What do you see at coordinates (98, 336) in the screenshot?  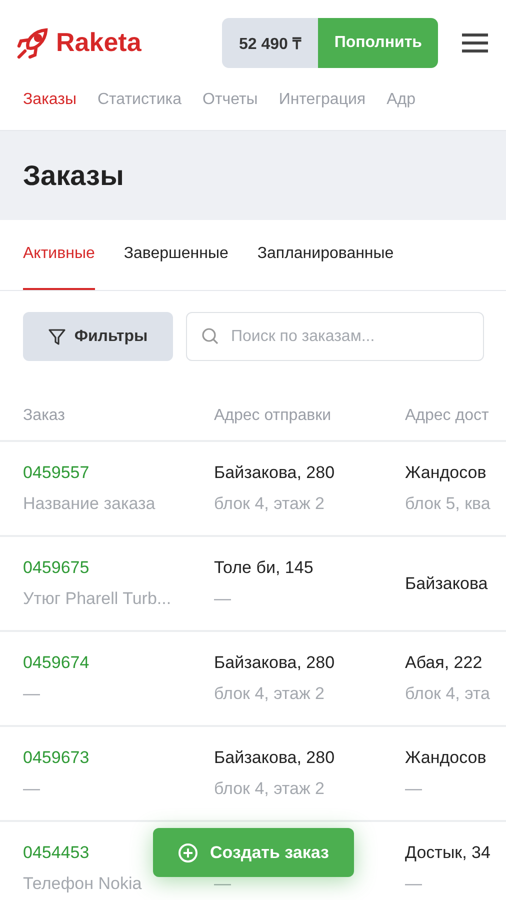 I see `filters-button: Фильтры` at bounding box center [98, 336].